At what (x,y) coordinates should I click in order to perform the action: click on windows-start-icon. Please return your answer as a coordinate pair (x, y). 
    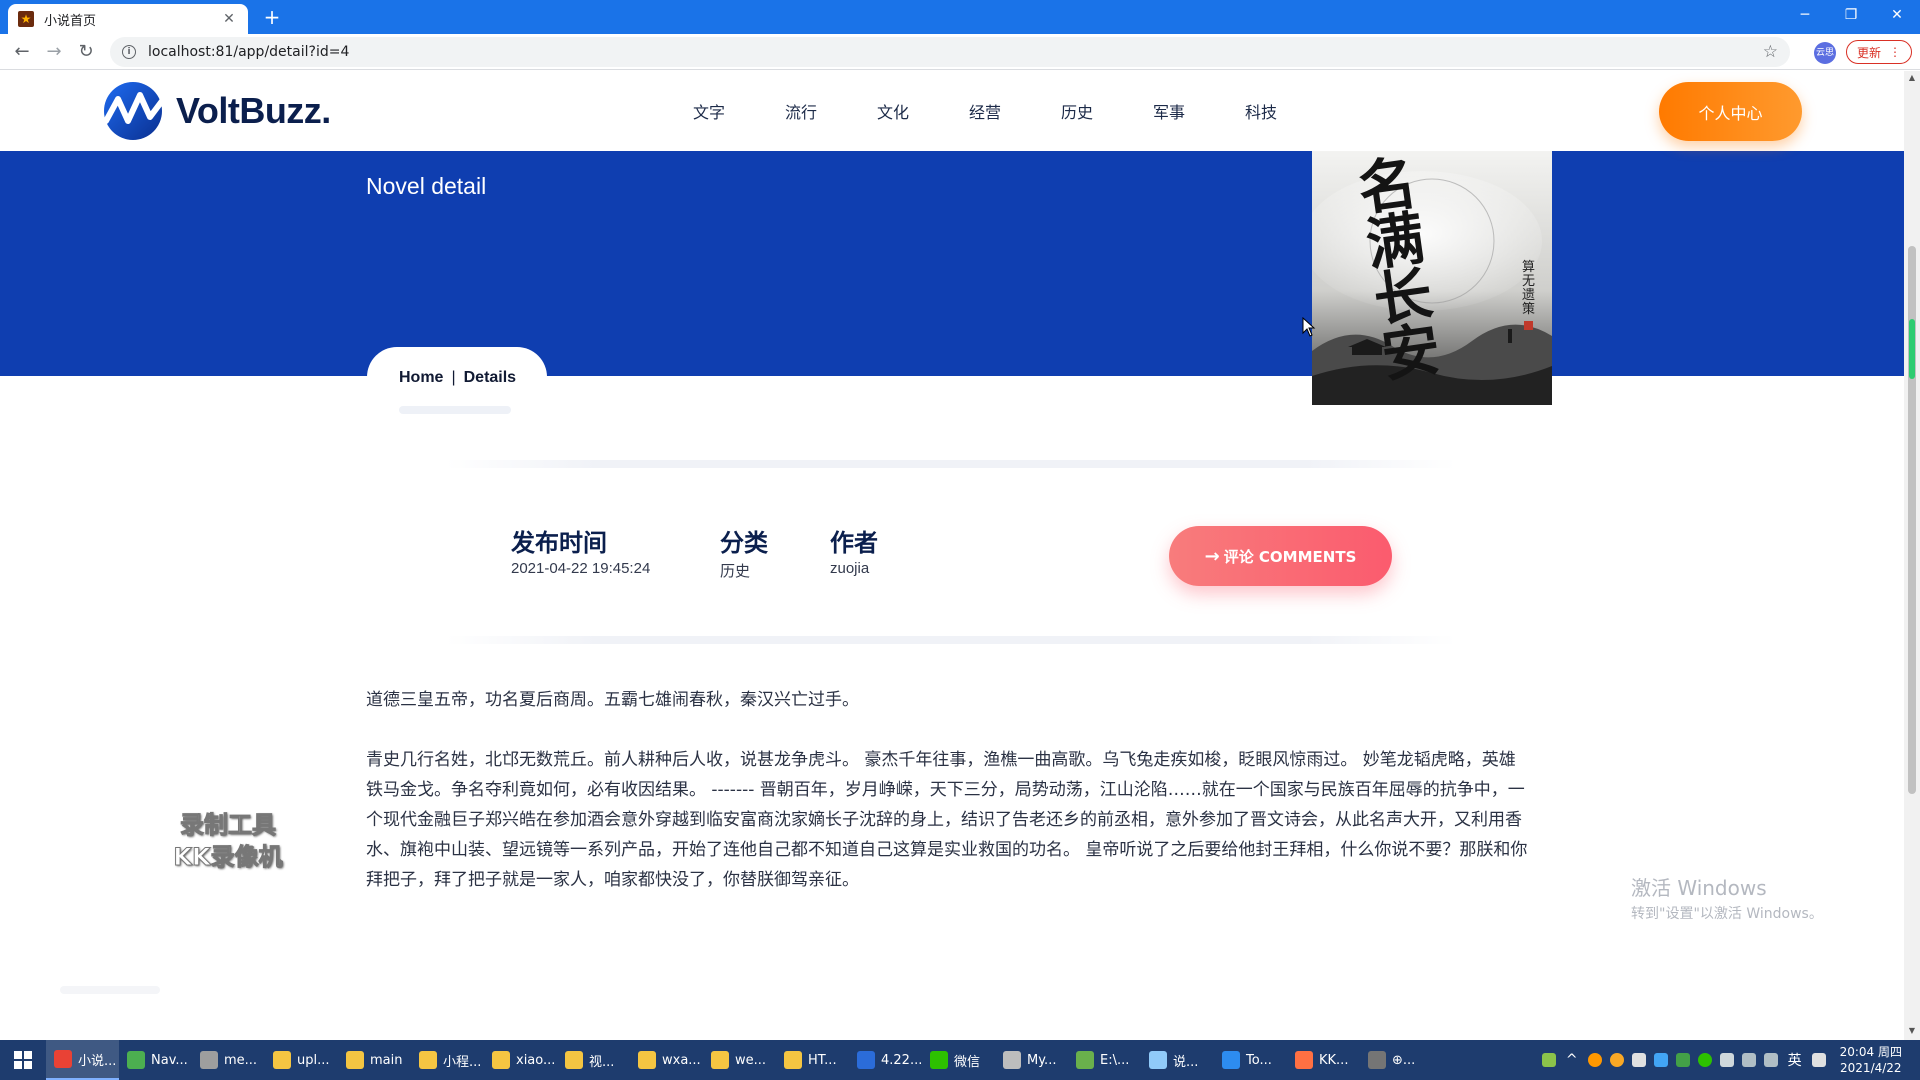
    Looking at the image, I should click on (23, 1060).